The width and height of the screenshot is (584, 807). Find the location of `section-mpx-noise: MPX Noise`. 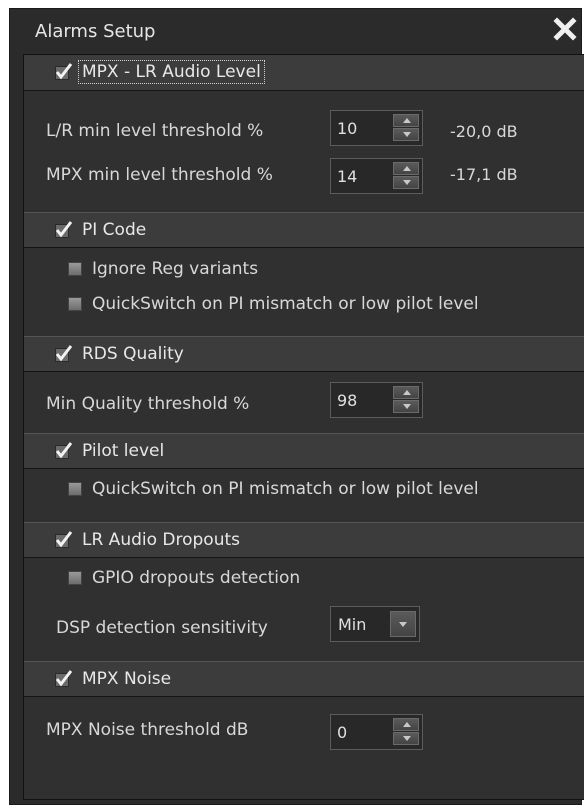

section-mpx-noise: MPX Noise is located at coordinates (304, 679).